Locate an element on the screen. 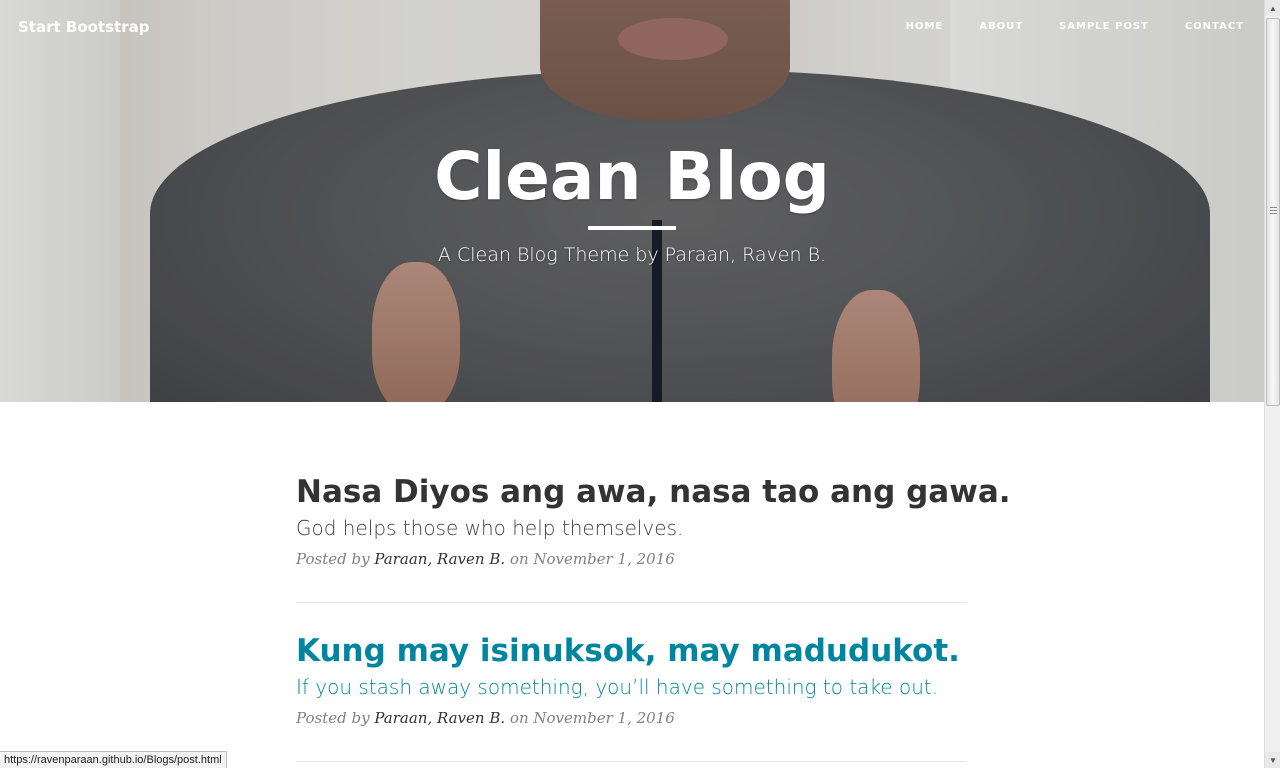 Image resolution: width=1280 pixels, height=768 pixels. navbar-brand: Start Bootstrap is located at coordinates (83, 27).